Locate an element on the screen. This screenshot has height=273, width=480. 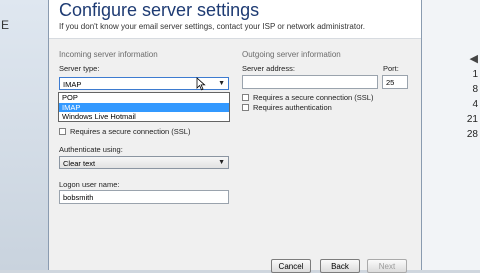
background-app-sidebar: E is located at coordinates (25, 135).